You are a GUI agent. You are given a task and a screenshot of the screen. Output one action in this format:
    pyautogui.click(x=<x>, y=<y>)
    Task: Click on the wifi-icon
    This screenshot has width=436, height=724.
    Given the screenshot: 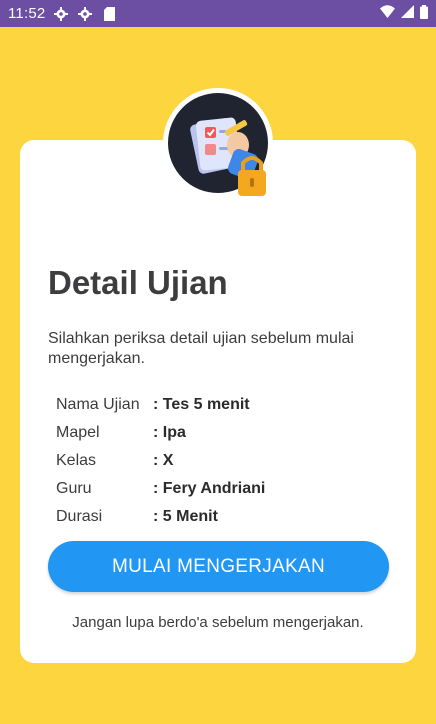 What is the action you would take?
    pyautogui.click(x=387, y=13)
    